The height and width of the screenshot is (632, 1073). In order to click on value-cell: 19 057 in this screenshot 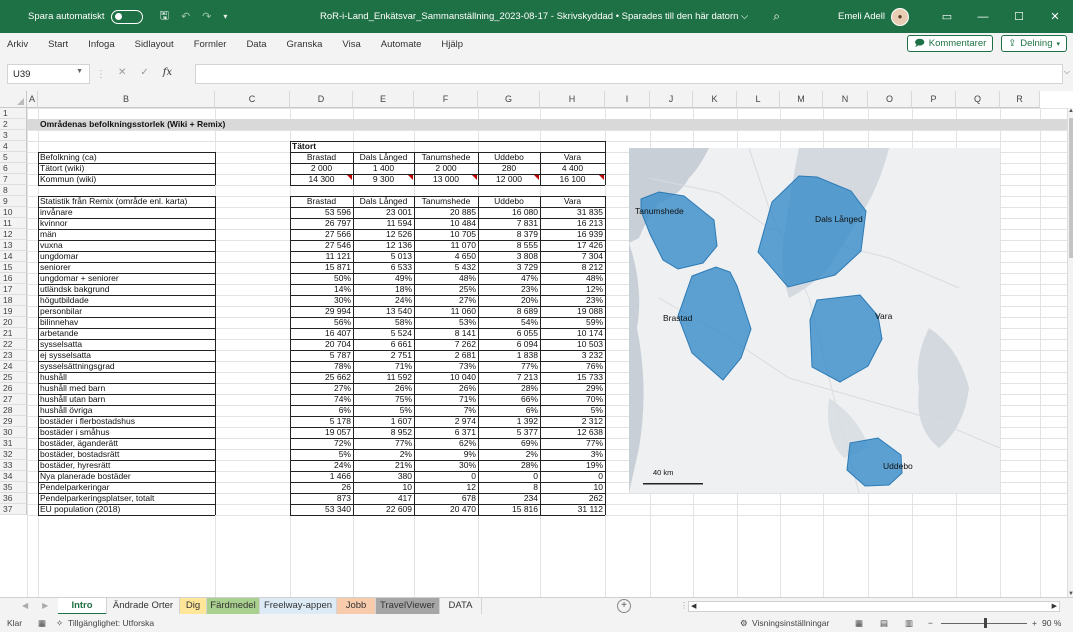, I will do `click(321, 432)`.